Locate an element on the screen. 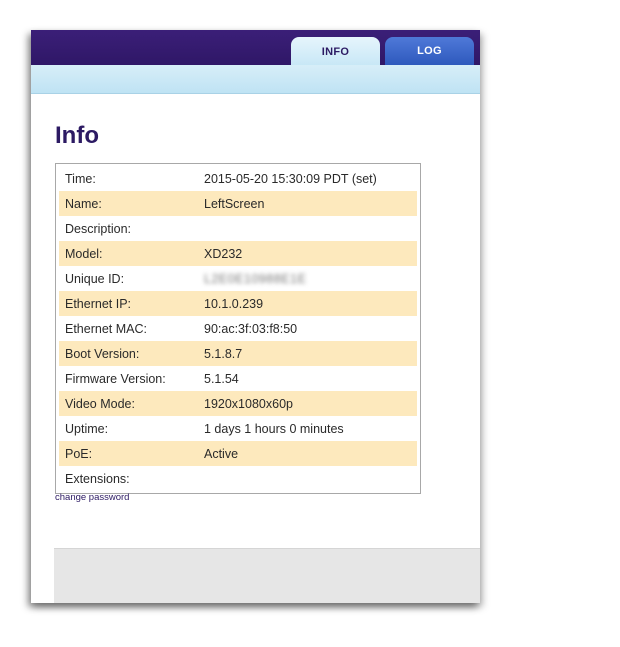 This screenshot has height=647, width=620. row-poe: PoE: Active is located at coordinates (238, 453).